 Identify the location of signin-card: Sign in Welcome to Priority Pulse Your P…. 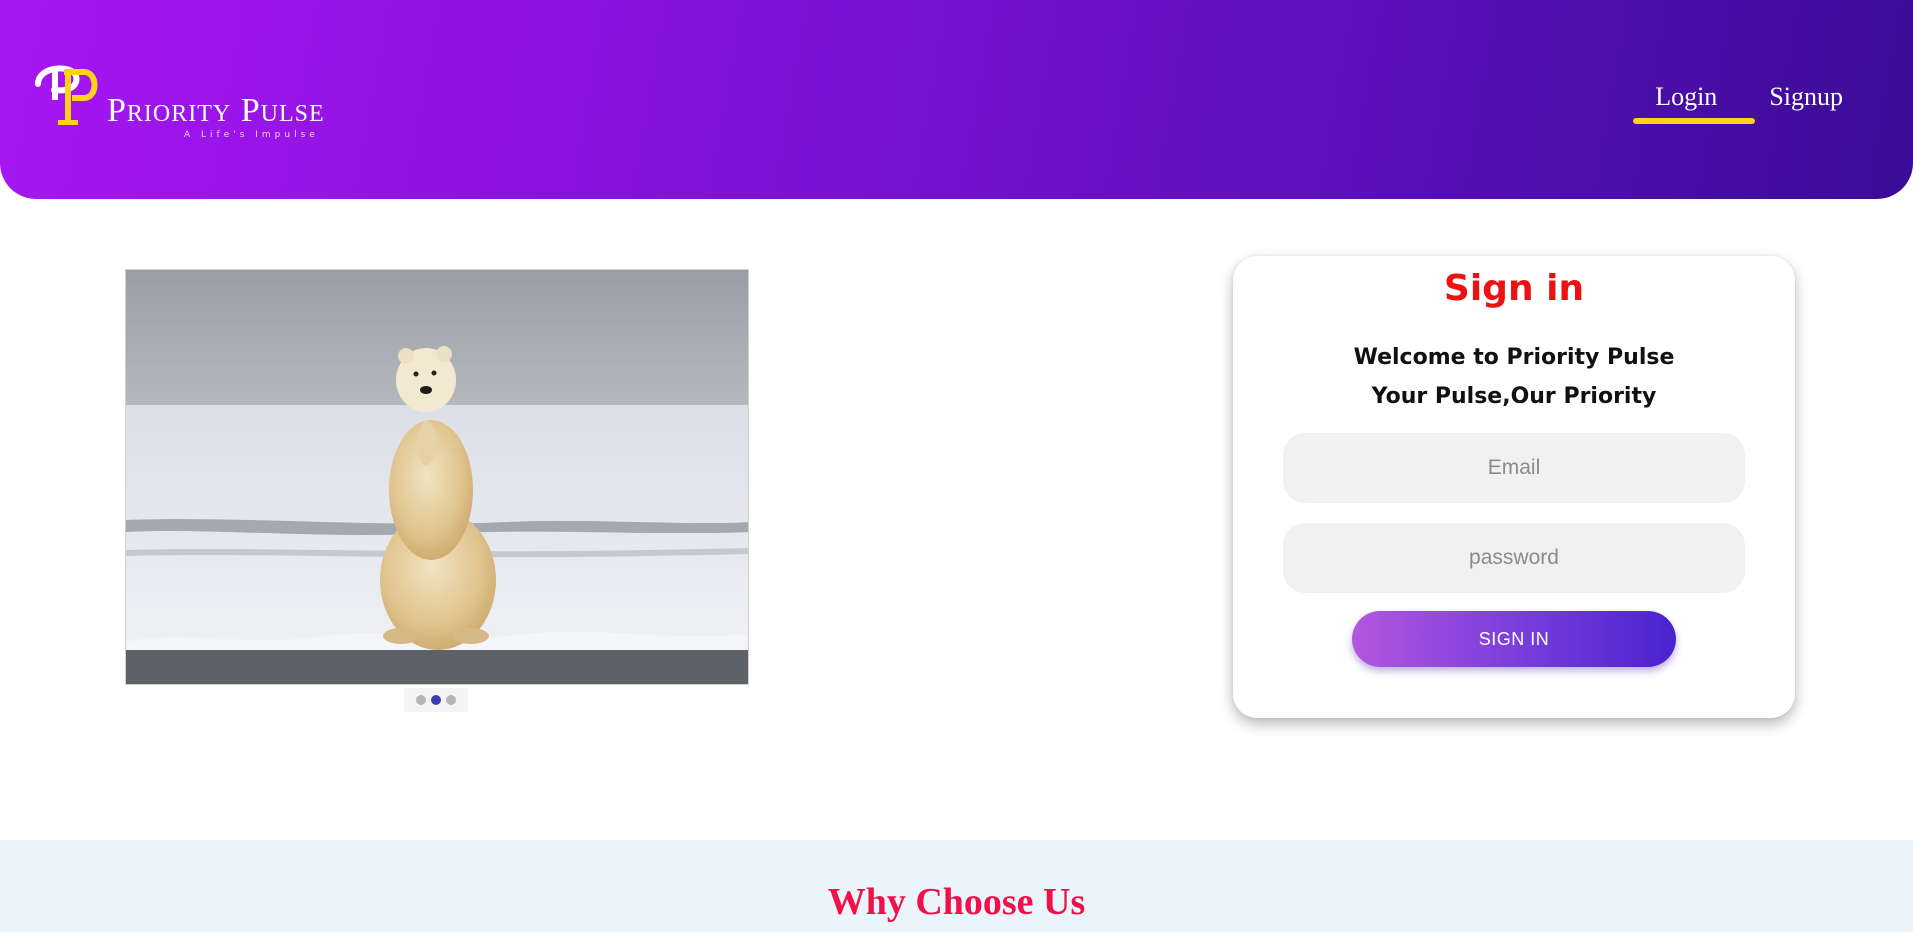
(1514, 487).